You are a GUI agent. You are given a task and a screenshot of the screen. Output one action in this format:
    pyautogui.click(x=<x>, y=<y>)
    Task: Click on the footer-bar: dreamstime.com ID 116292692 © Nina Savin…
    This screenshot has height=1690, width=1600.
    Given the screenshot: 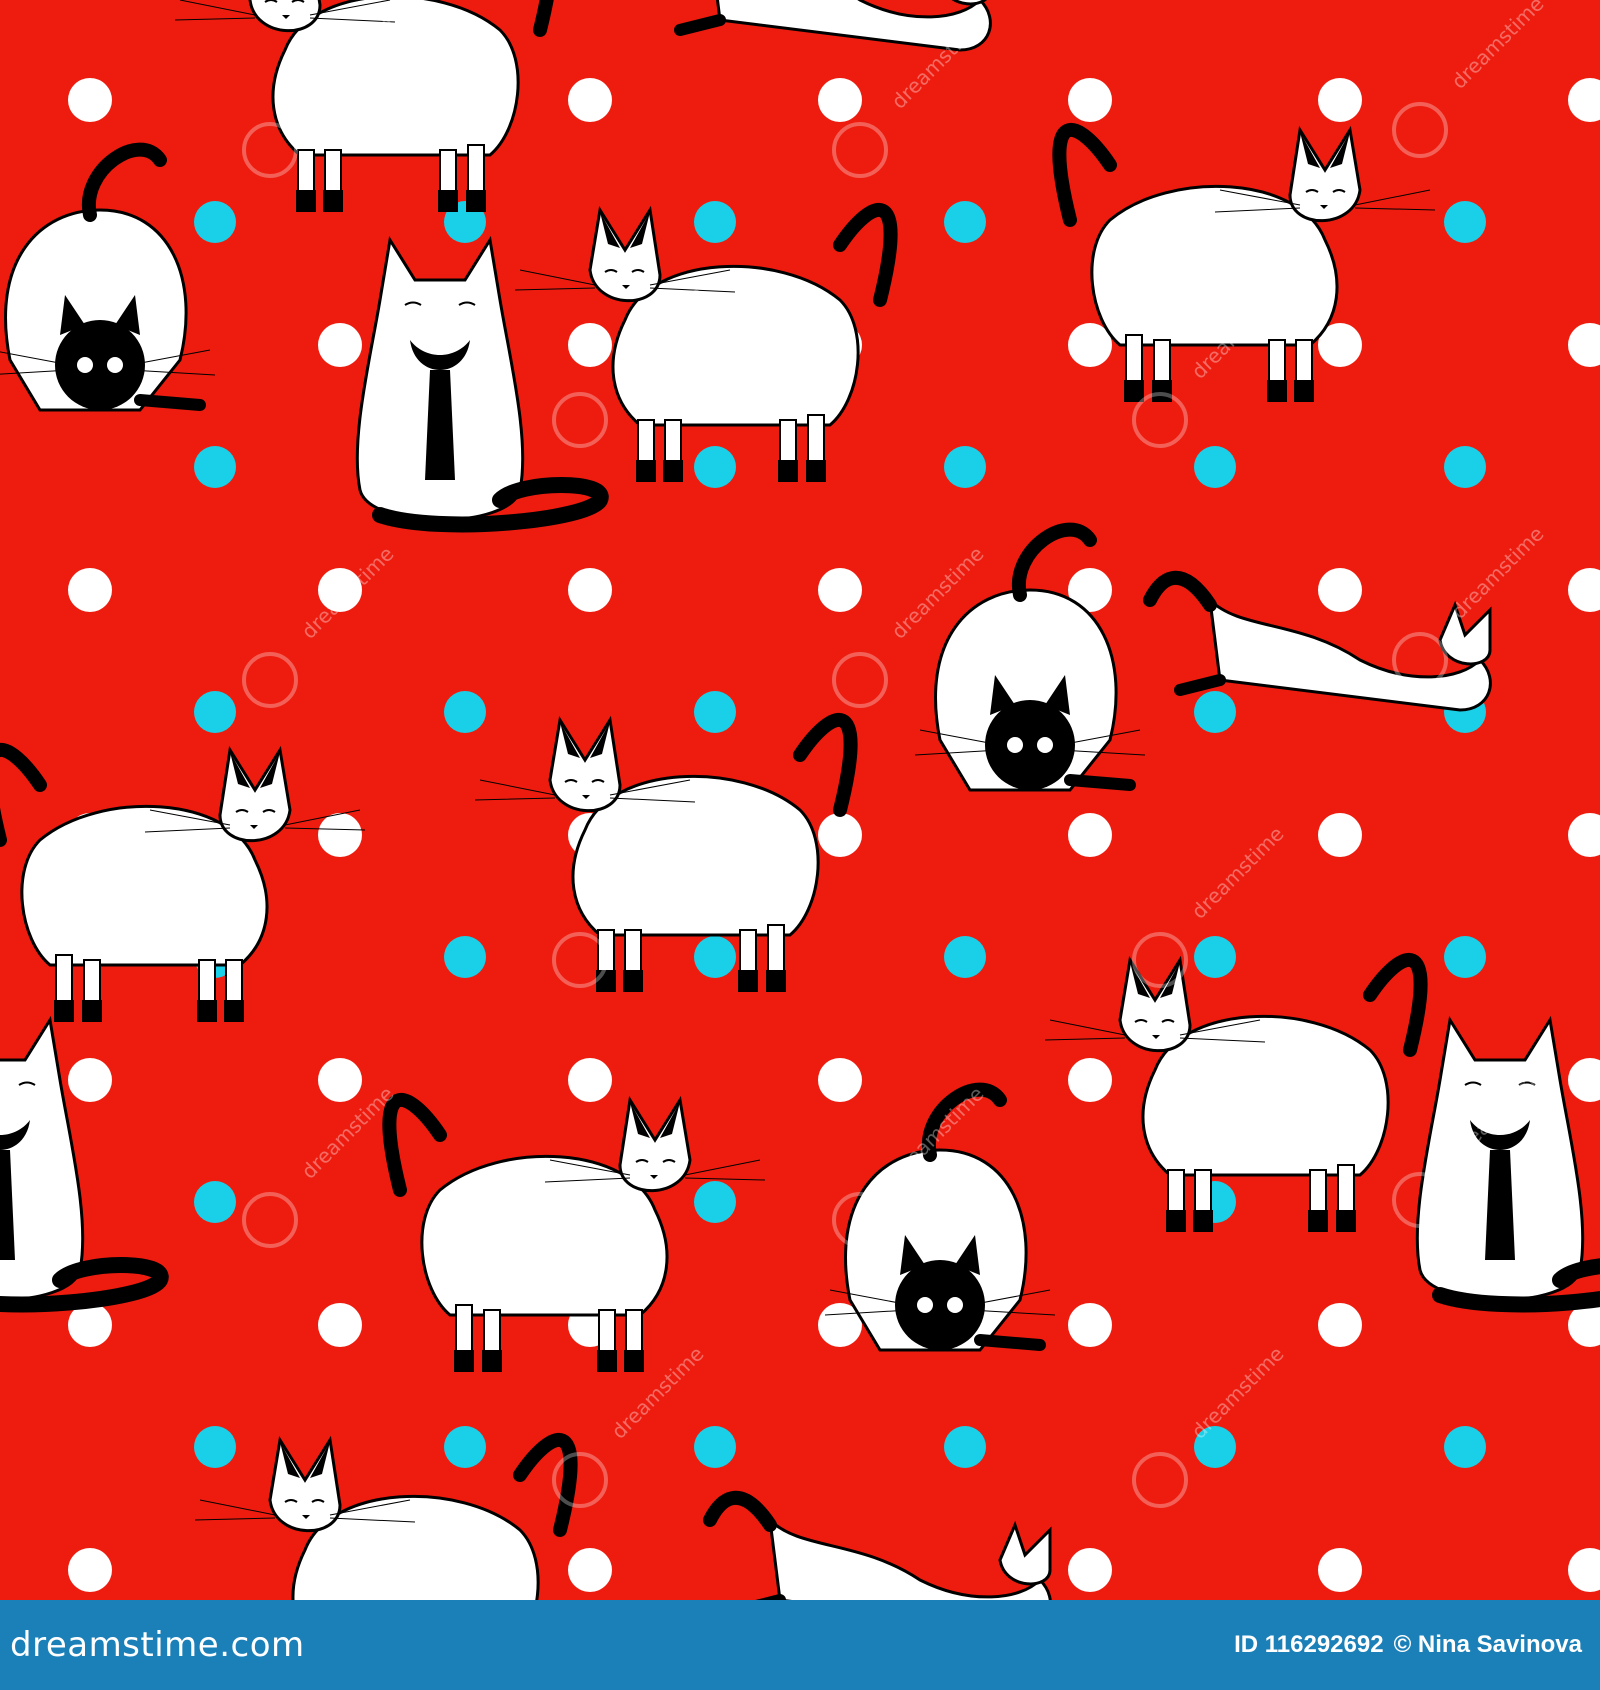 What is the action you would take?
    pyautogui.click(x=800, y=1645)
    